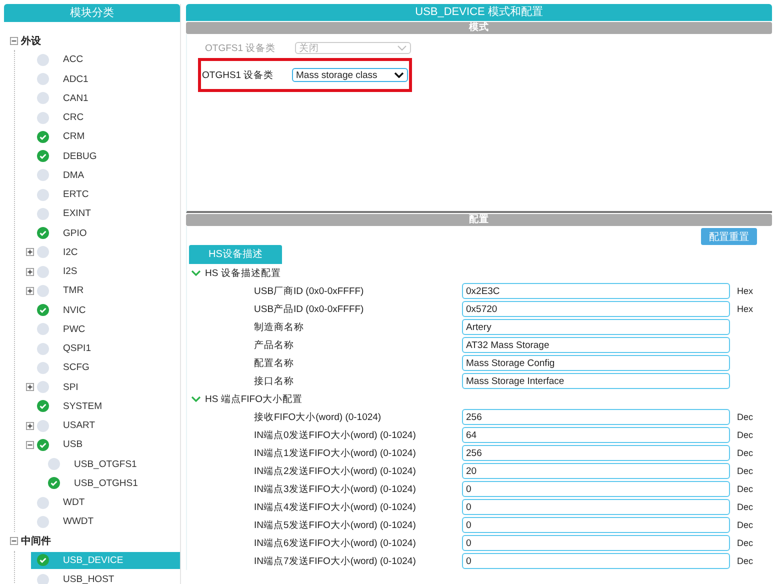 This screenshot has height=584, width=775. What do you see at coordinates (70, 387) in the screenshot?
I see `tree-item: SPI` at bounding box center [70, 387].